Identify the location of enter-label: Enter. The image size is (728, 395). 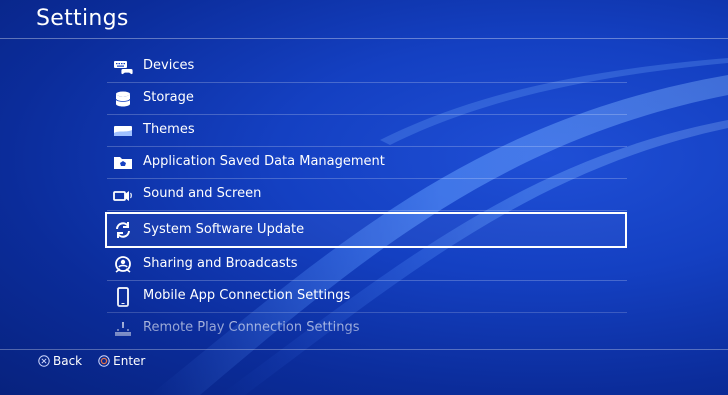
(129, 361).